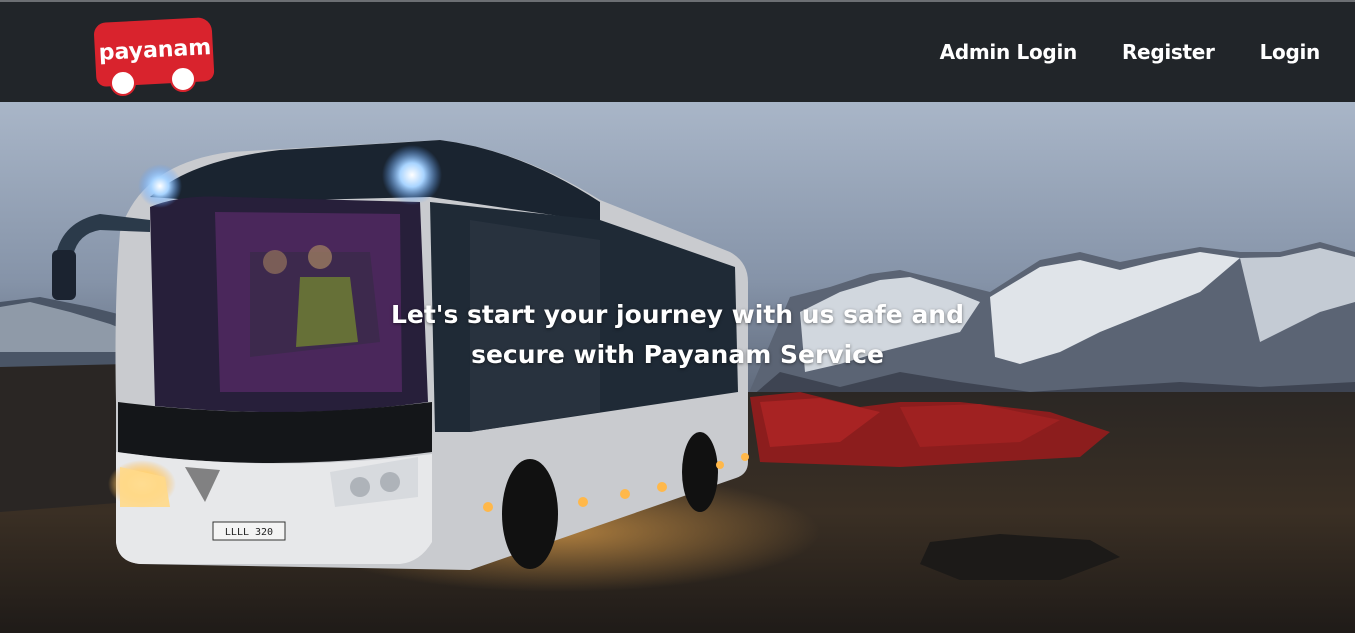 The width and height of the screenshot is (1355, 633). I want to click on register-link: Register, so click(1168, 52).